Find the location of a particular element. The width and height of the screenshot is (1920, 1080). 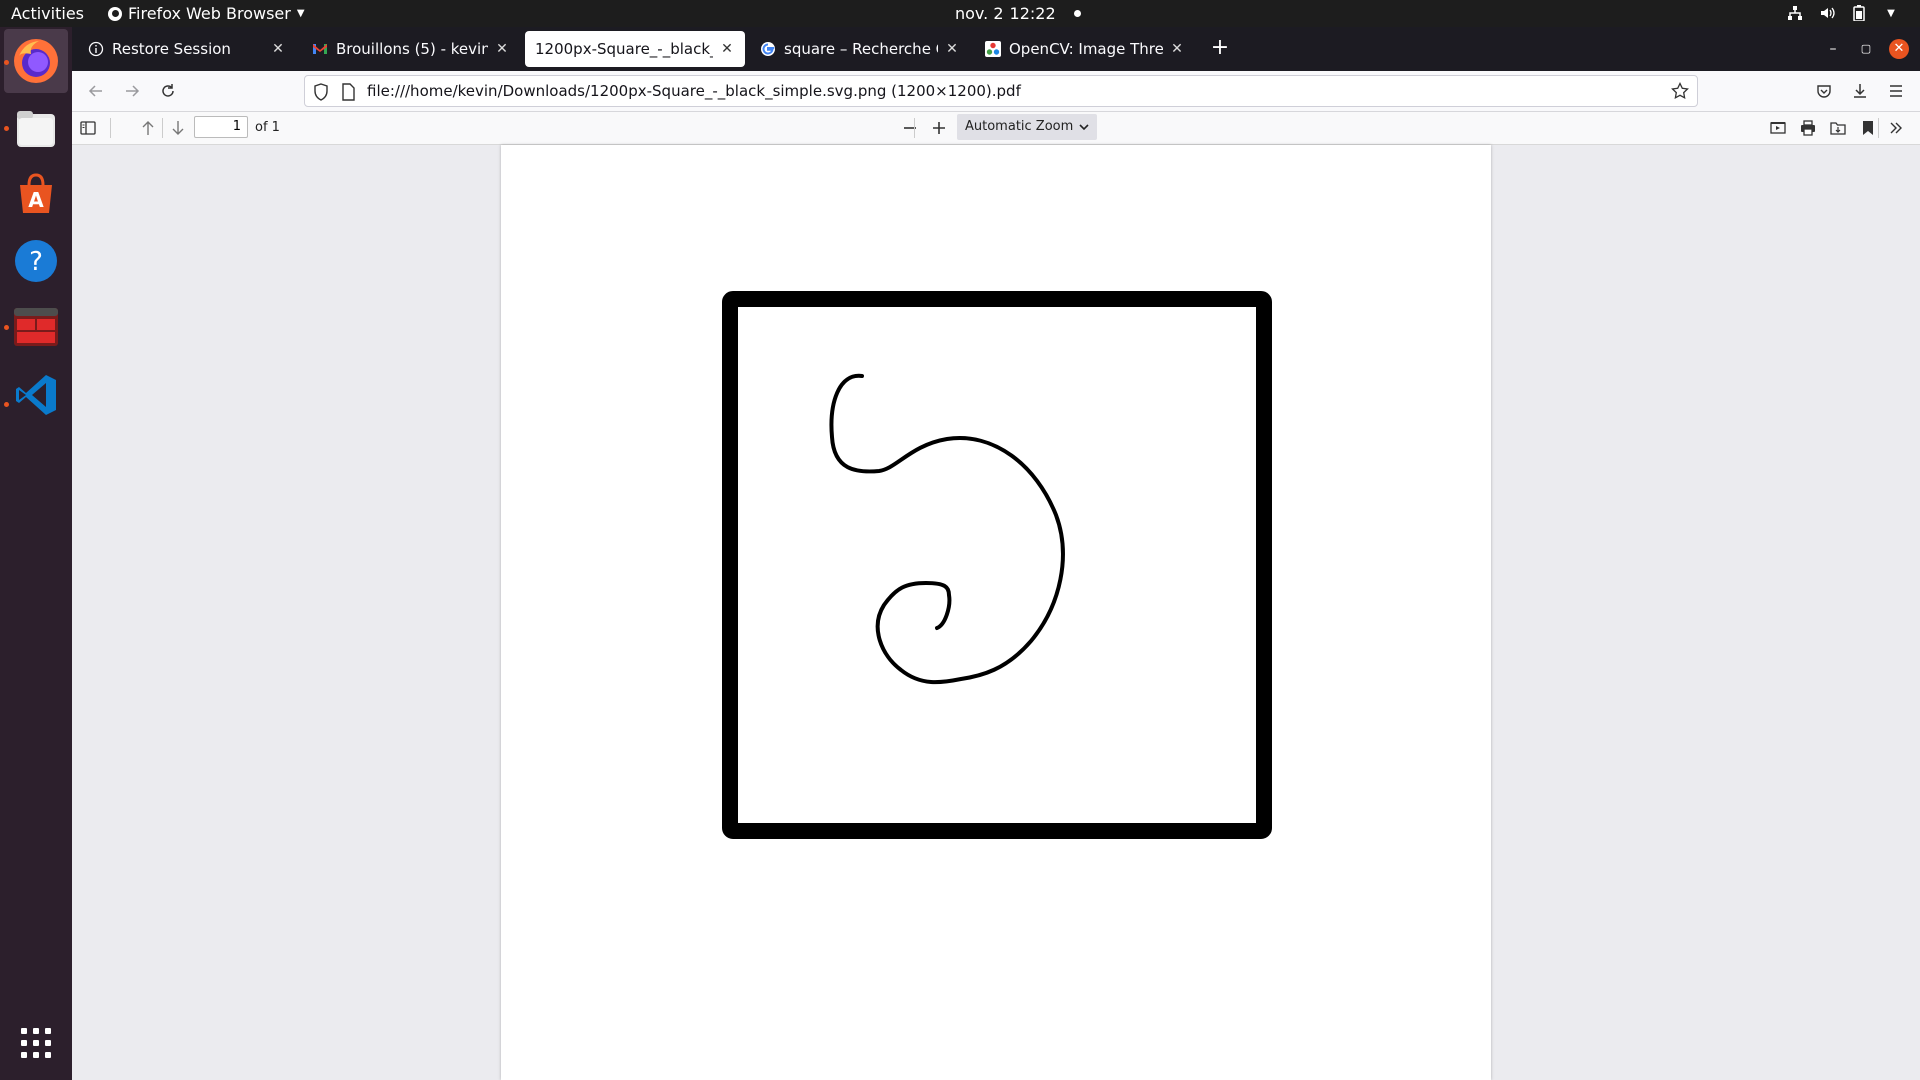

forward-button is located at coordinates (132, 91).